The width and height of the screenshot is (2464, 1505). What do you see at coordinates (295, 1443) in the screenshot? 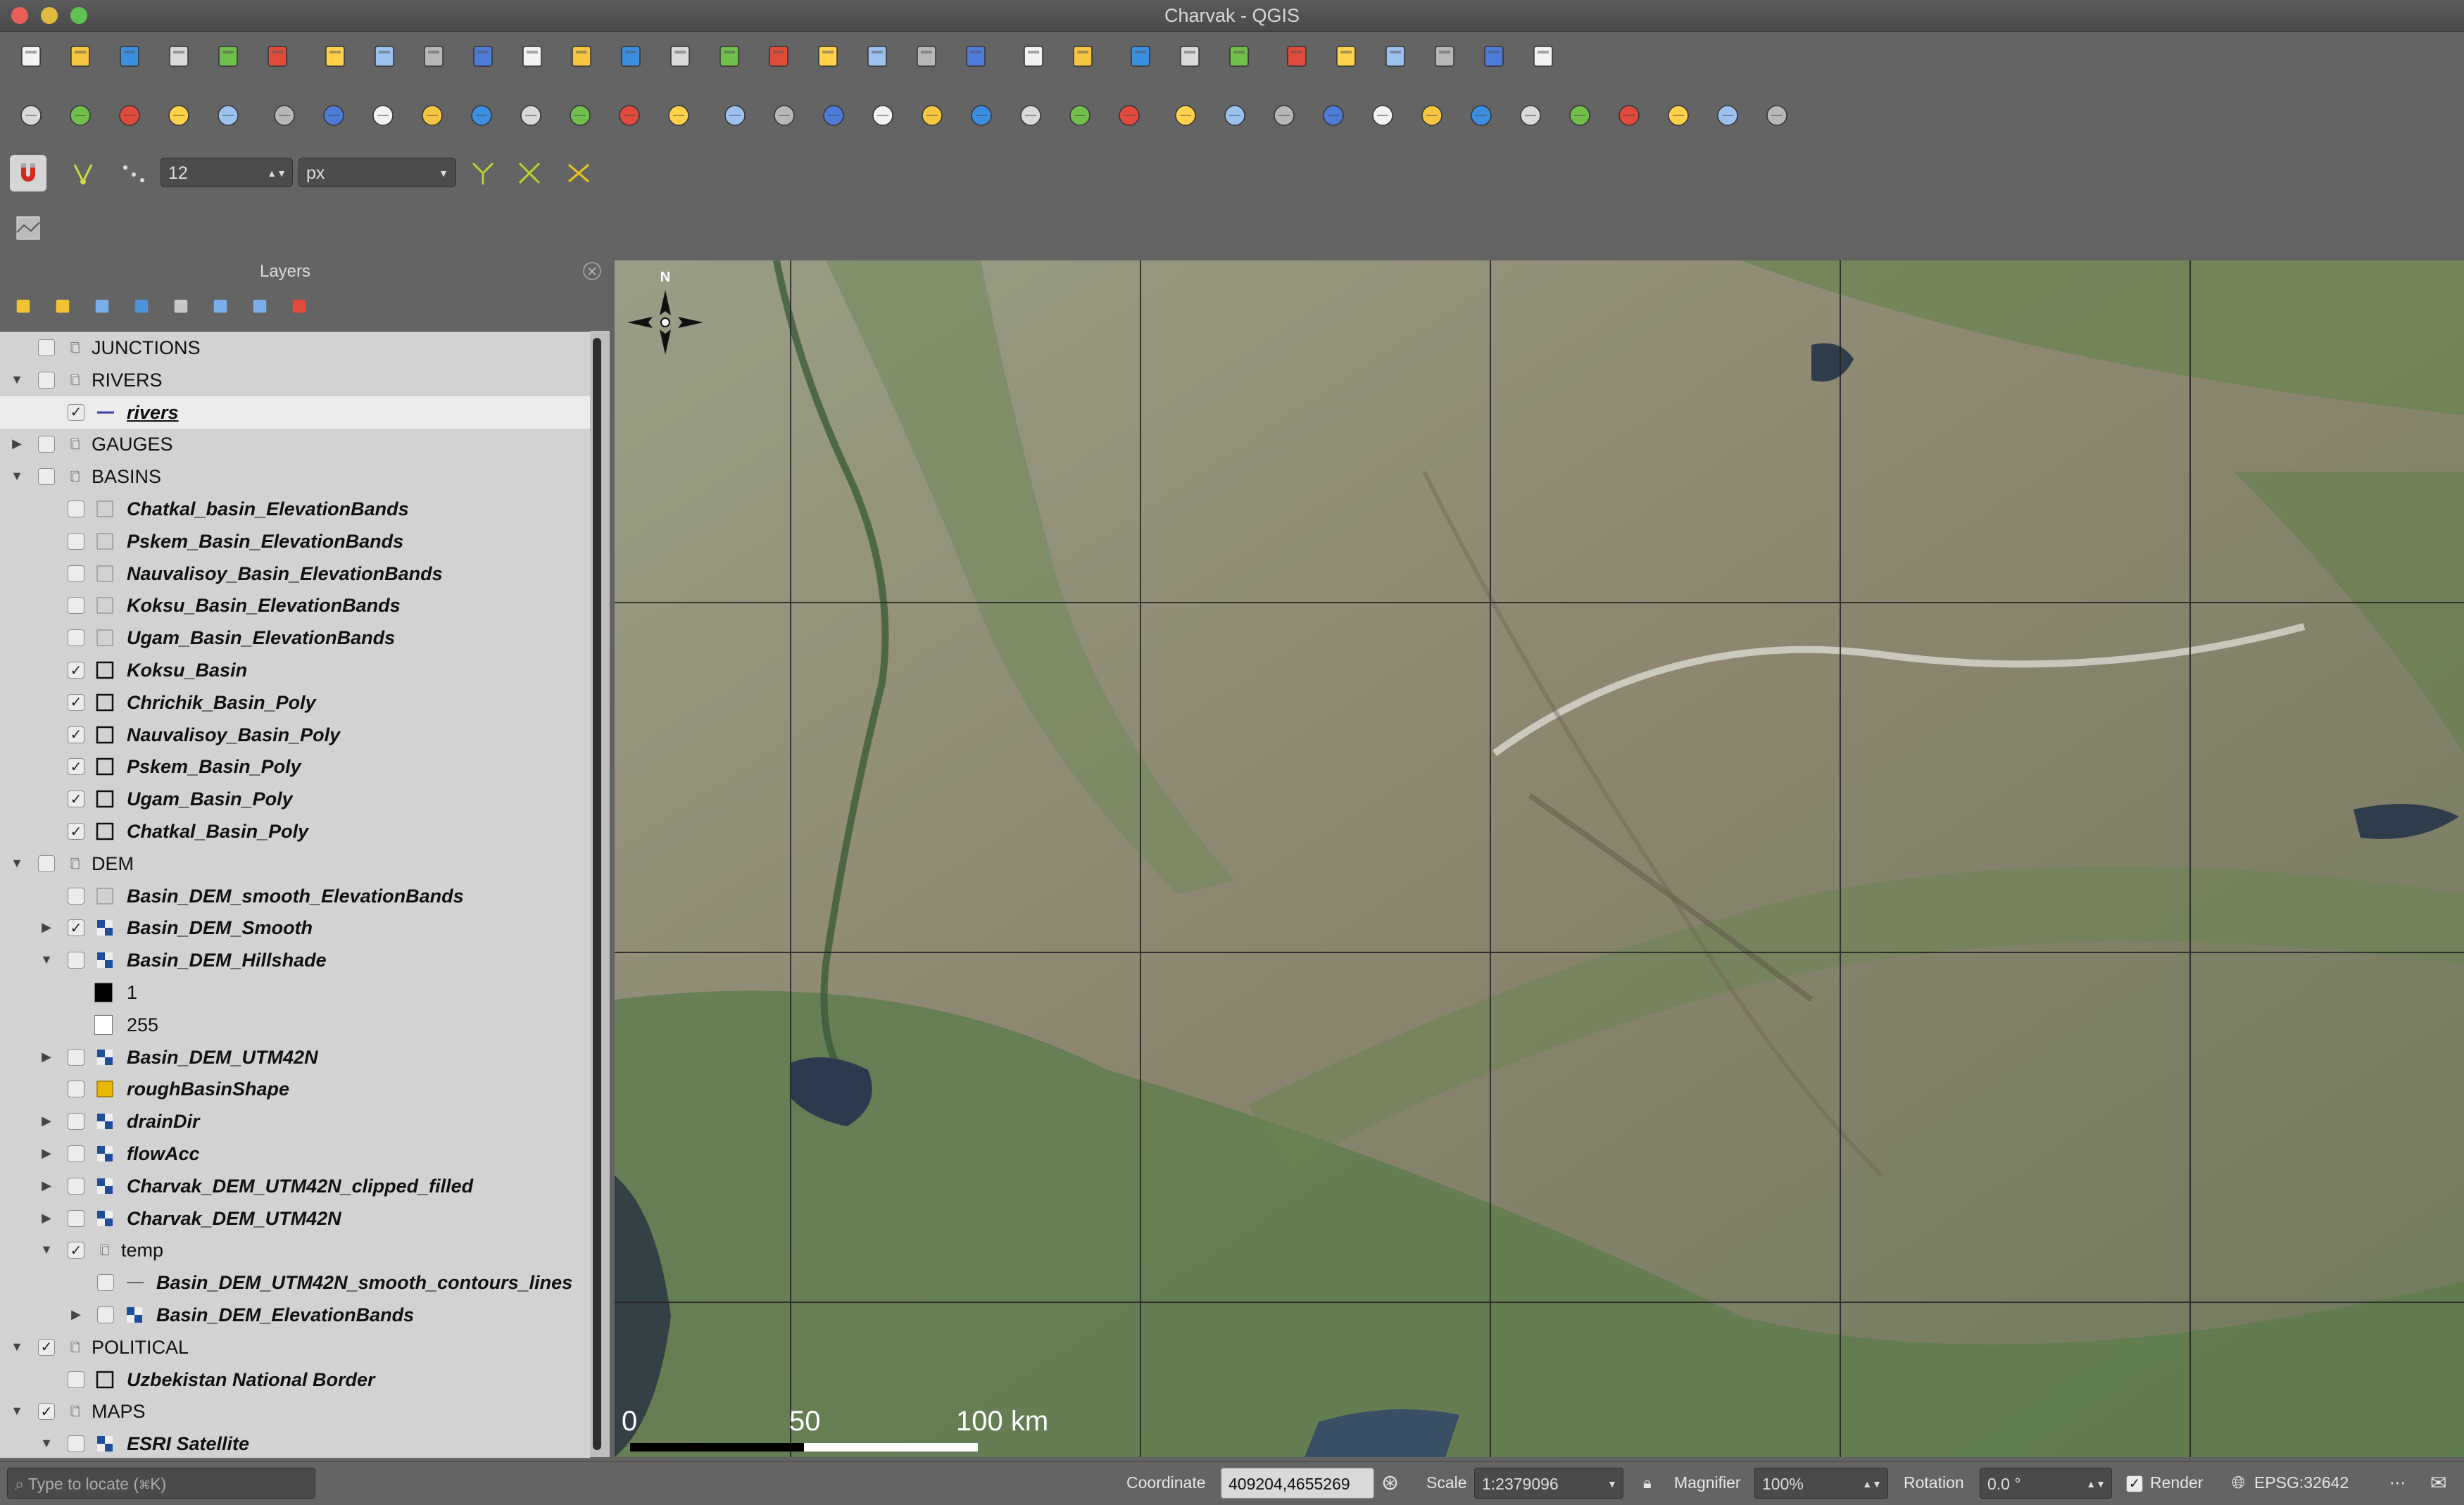
I see `layer-row: ▼ ESRI Satellite` at bounding box center [295, 1443].